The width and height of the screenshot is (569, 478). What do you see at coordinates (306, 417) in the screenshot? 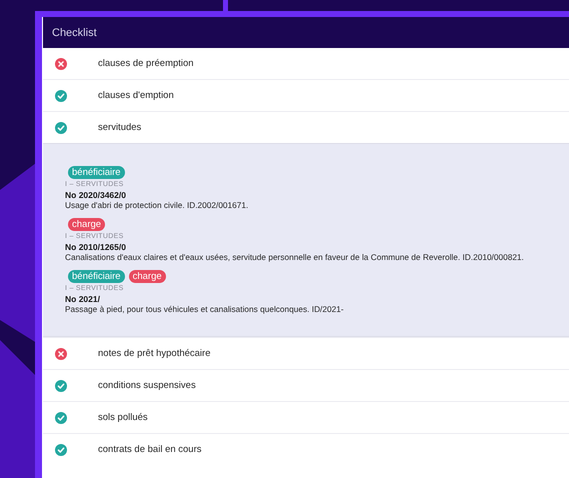
I see `checklist-row: sols pollués` at bounding box center [306, 417].